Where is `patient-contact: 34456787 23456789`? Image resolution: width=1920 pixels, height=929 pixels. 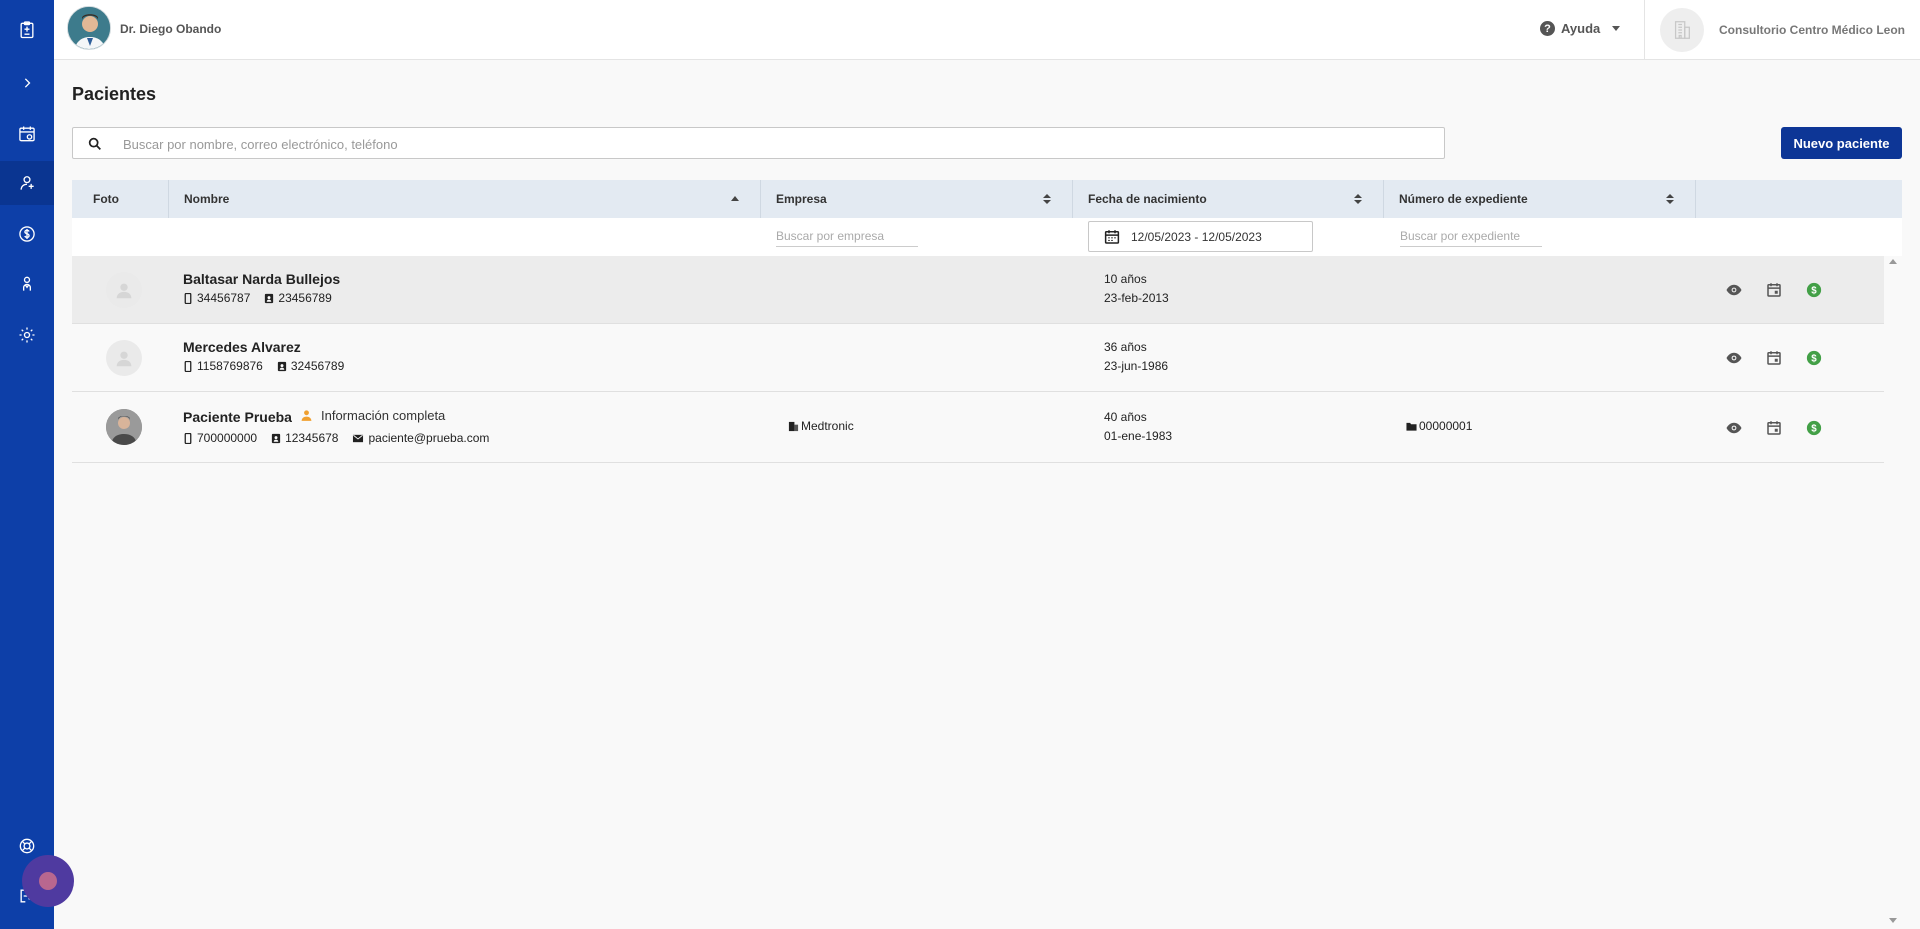
patient-contact: 34456787 23456789 is located at coordinates (257, 298).